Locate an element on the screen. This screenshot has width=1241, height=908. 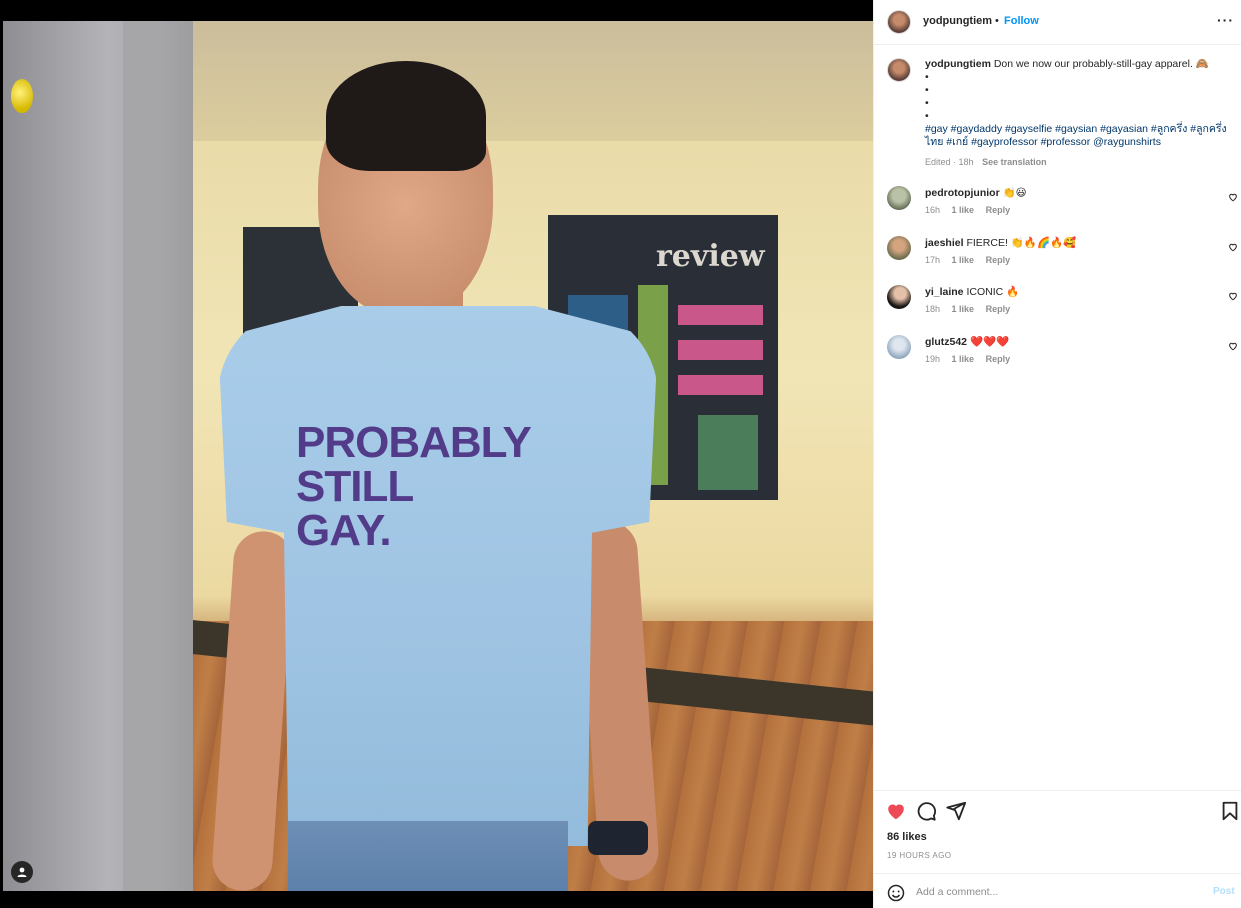
comment-composer: Post is located at coordinates (1057, 890).